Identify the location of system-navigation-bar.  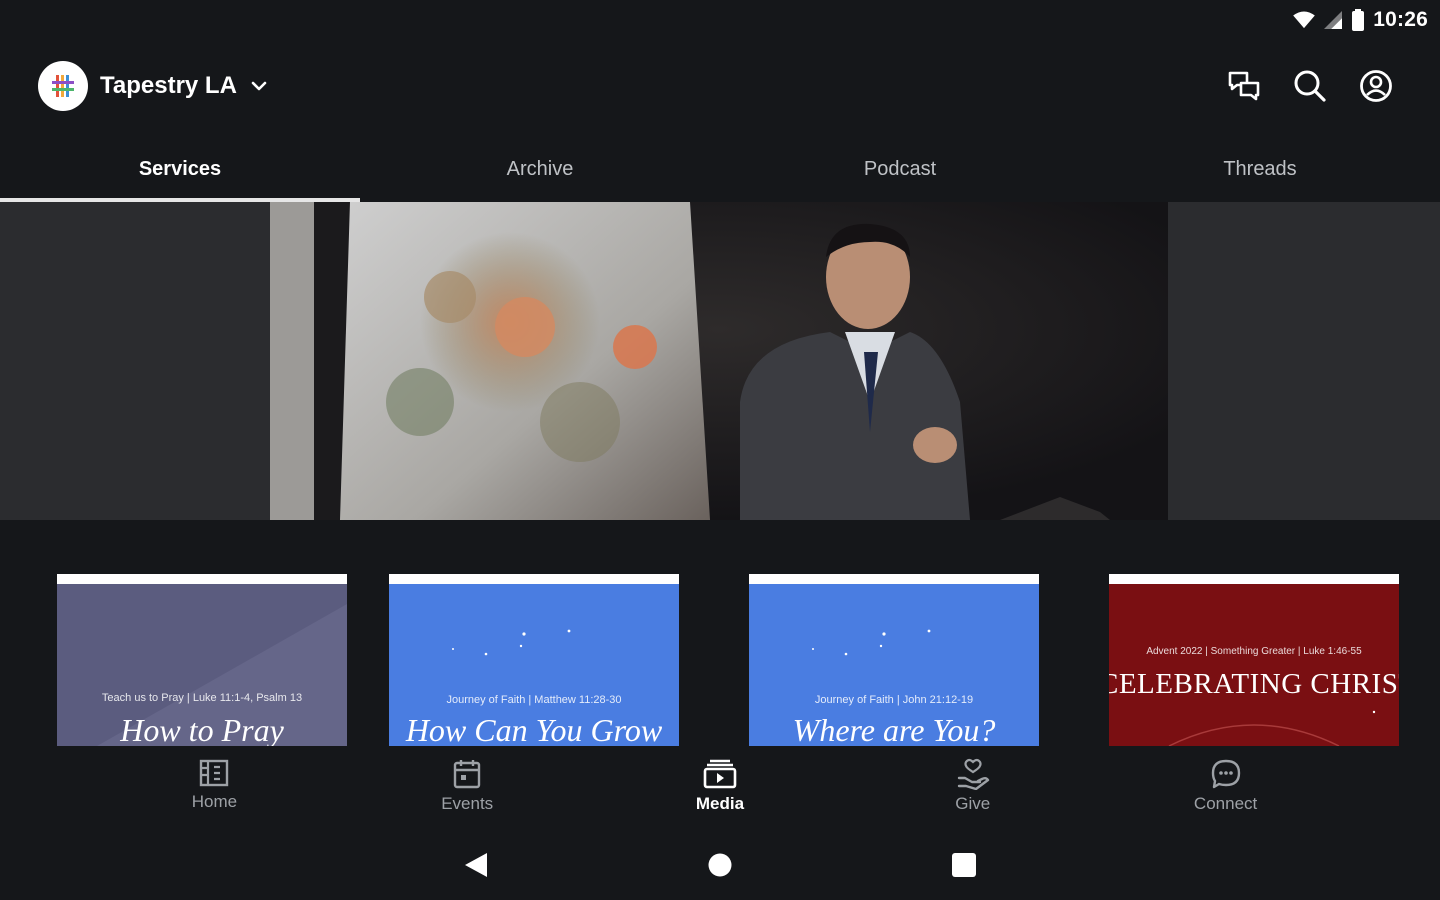
(720, 865).